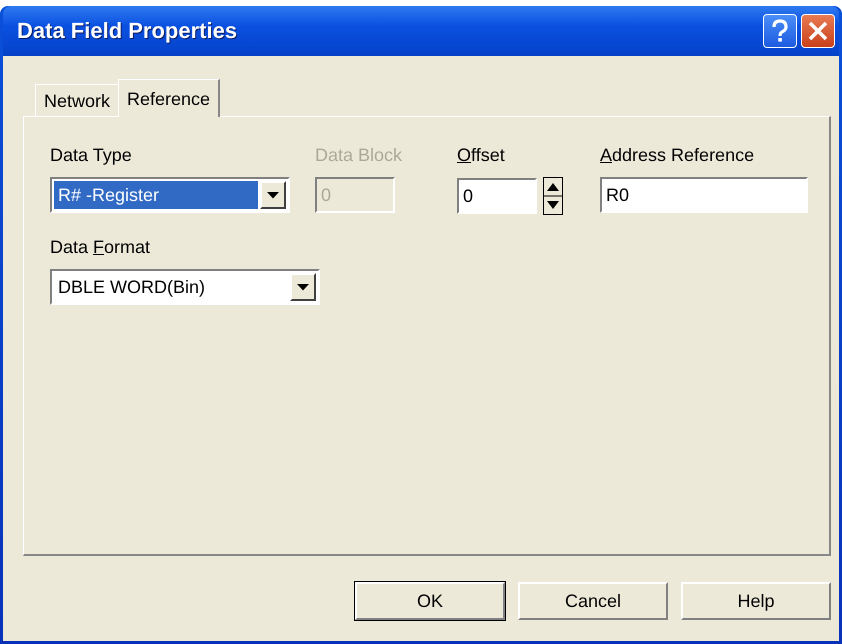 The width and height of the screenshot is (842, 644). Describe the element at coordinates (156, 195) in the screenshot. I see `dropdown-value: R# -Register` at that location.